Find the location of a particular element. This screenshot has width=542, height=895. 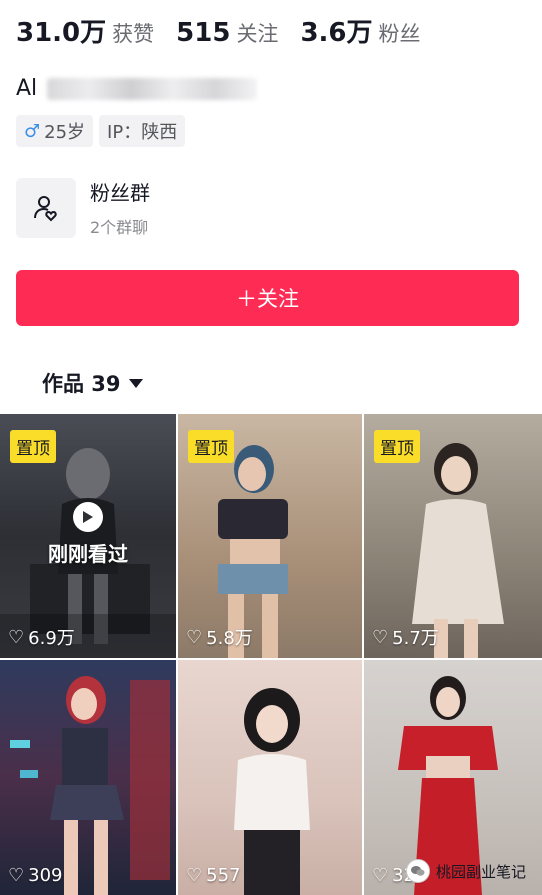

fan-group-entry: 粉丝群 2个群聊 is located at coordinates (83, 207).